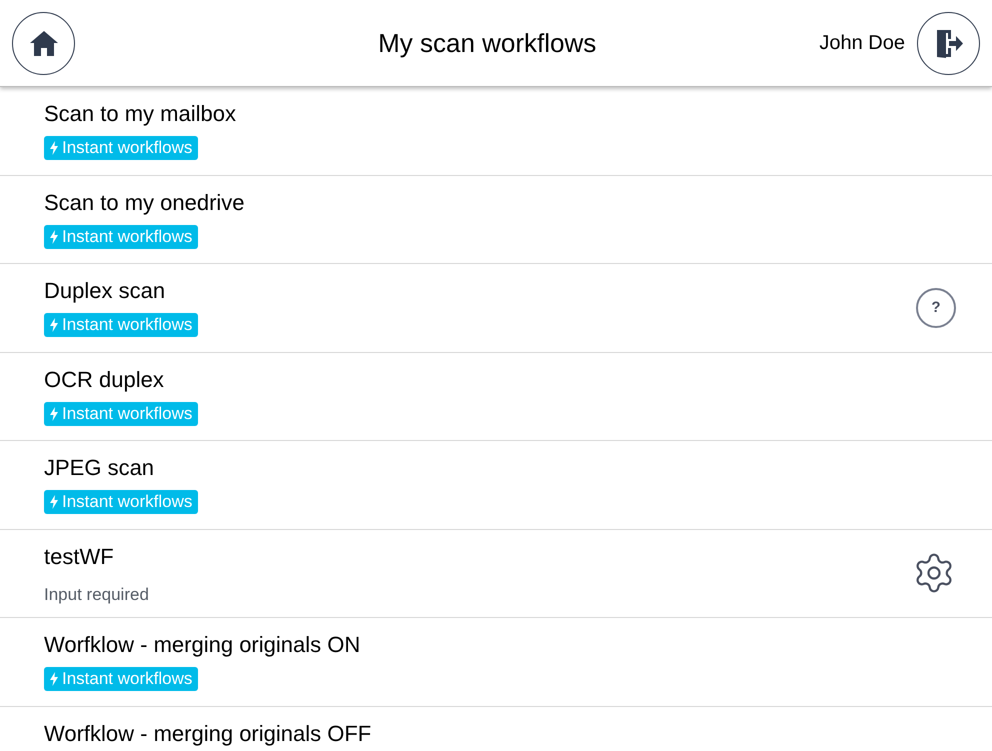 The width and height of the screenshot is (992, 751). Describe the element at coordinates (496, 131) in the screenshot. I see `workflow-row: Scan to my mailbox Instant workflows` at that location.